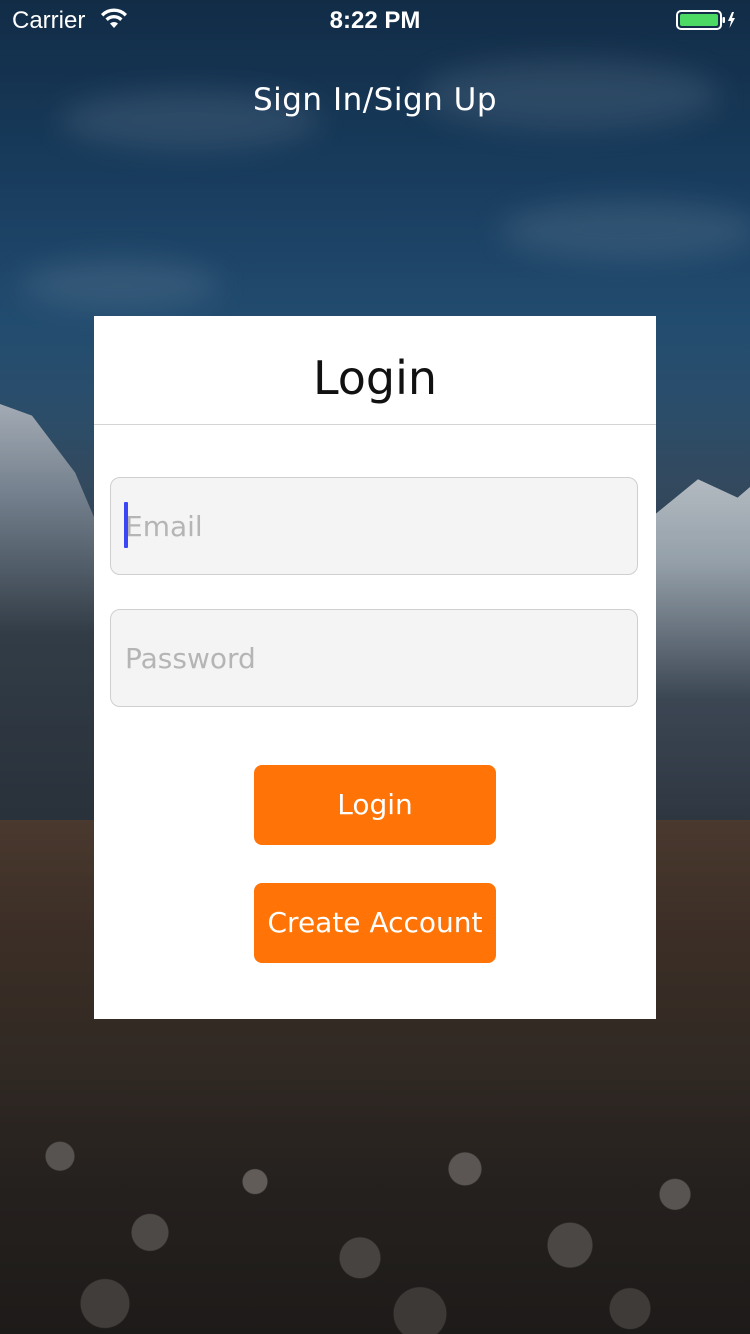  Describe the element at coordinates (126, 525) in the screenshot. I see `text-caret` at that location.